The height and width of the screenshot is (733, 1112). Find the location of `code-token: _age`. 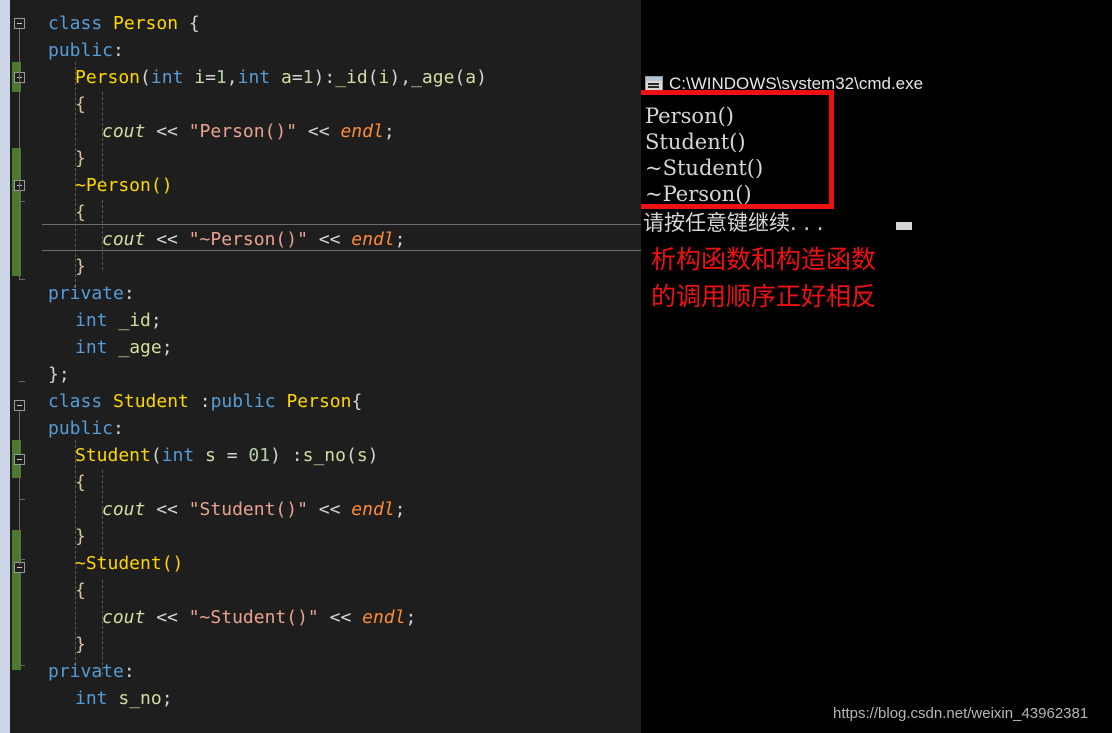

code-token: _age is located at coordinates (433, 77).